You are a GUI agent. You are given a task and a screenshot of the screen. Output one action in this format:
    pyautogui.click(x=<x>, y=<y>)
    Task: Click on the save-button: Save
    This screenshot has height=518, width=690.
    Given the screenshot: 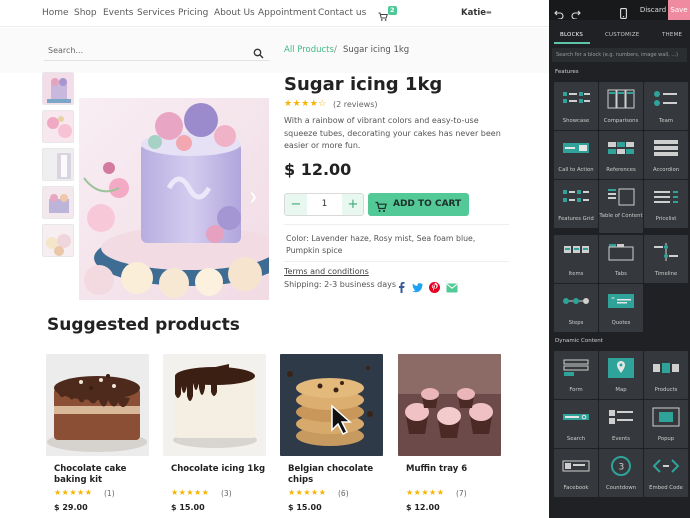 What is the action you would take?
    pyautogui.click(x=679, y=10)
    